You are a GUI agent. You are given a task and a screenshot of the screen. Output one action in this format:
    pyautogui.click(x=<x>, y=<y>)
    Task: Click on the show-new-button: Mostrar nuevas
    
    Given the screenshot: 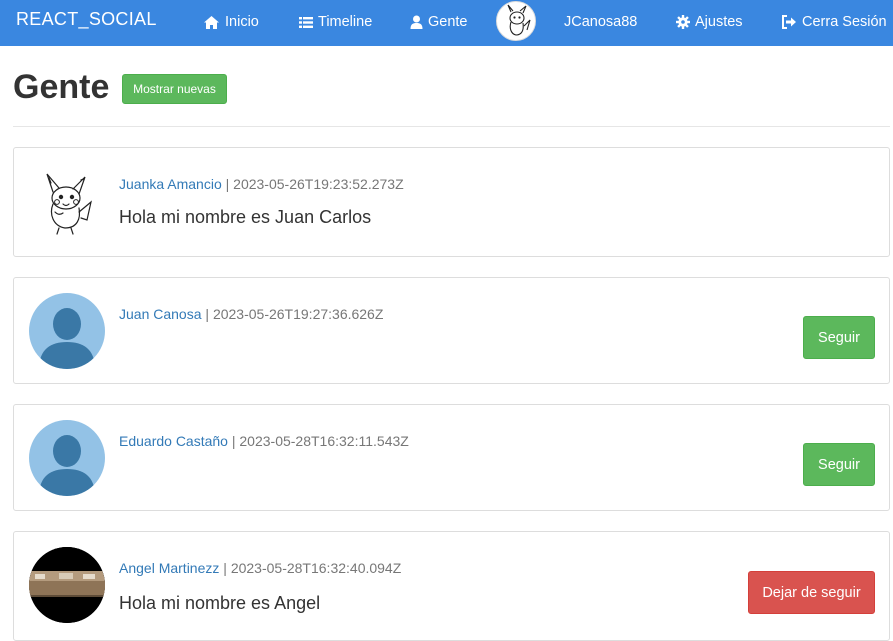 What is the action you would take?
    pyautogui.click(x=174, y=89)
    